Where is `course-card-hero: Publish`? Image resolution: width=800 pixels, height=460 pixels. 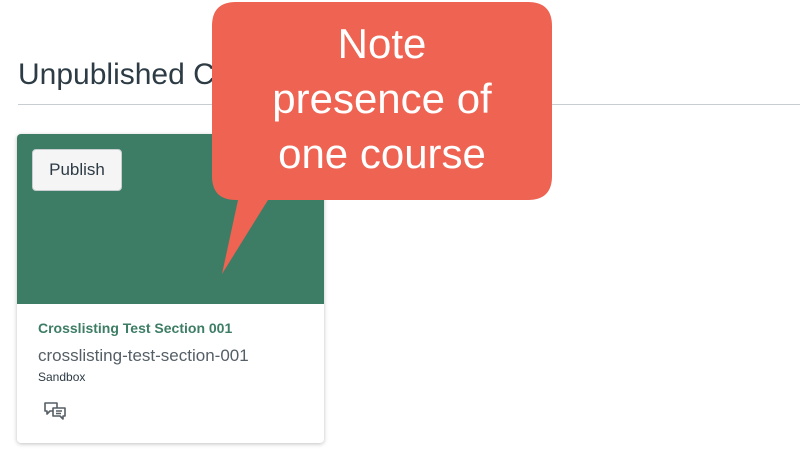 course-card-hero: Publish is located at coordinates (170, 219).